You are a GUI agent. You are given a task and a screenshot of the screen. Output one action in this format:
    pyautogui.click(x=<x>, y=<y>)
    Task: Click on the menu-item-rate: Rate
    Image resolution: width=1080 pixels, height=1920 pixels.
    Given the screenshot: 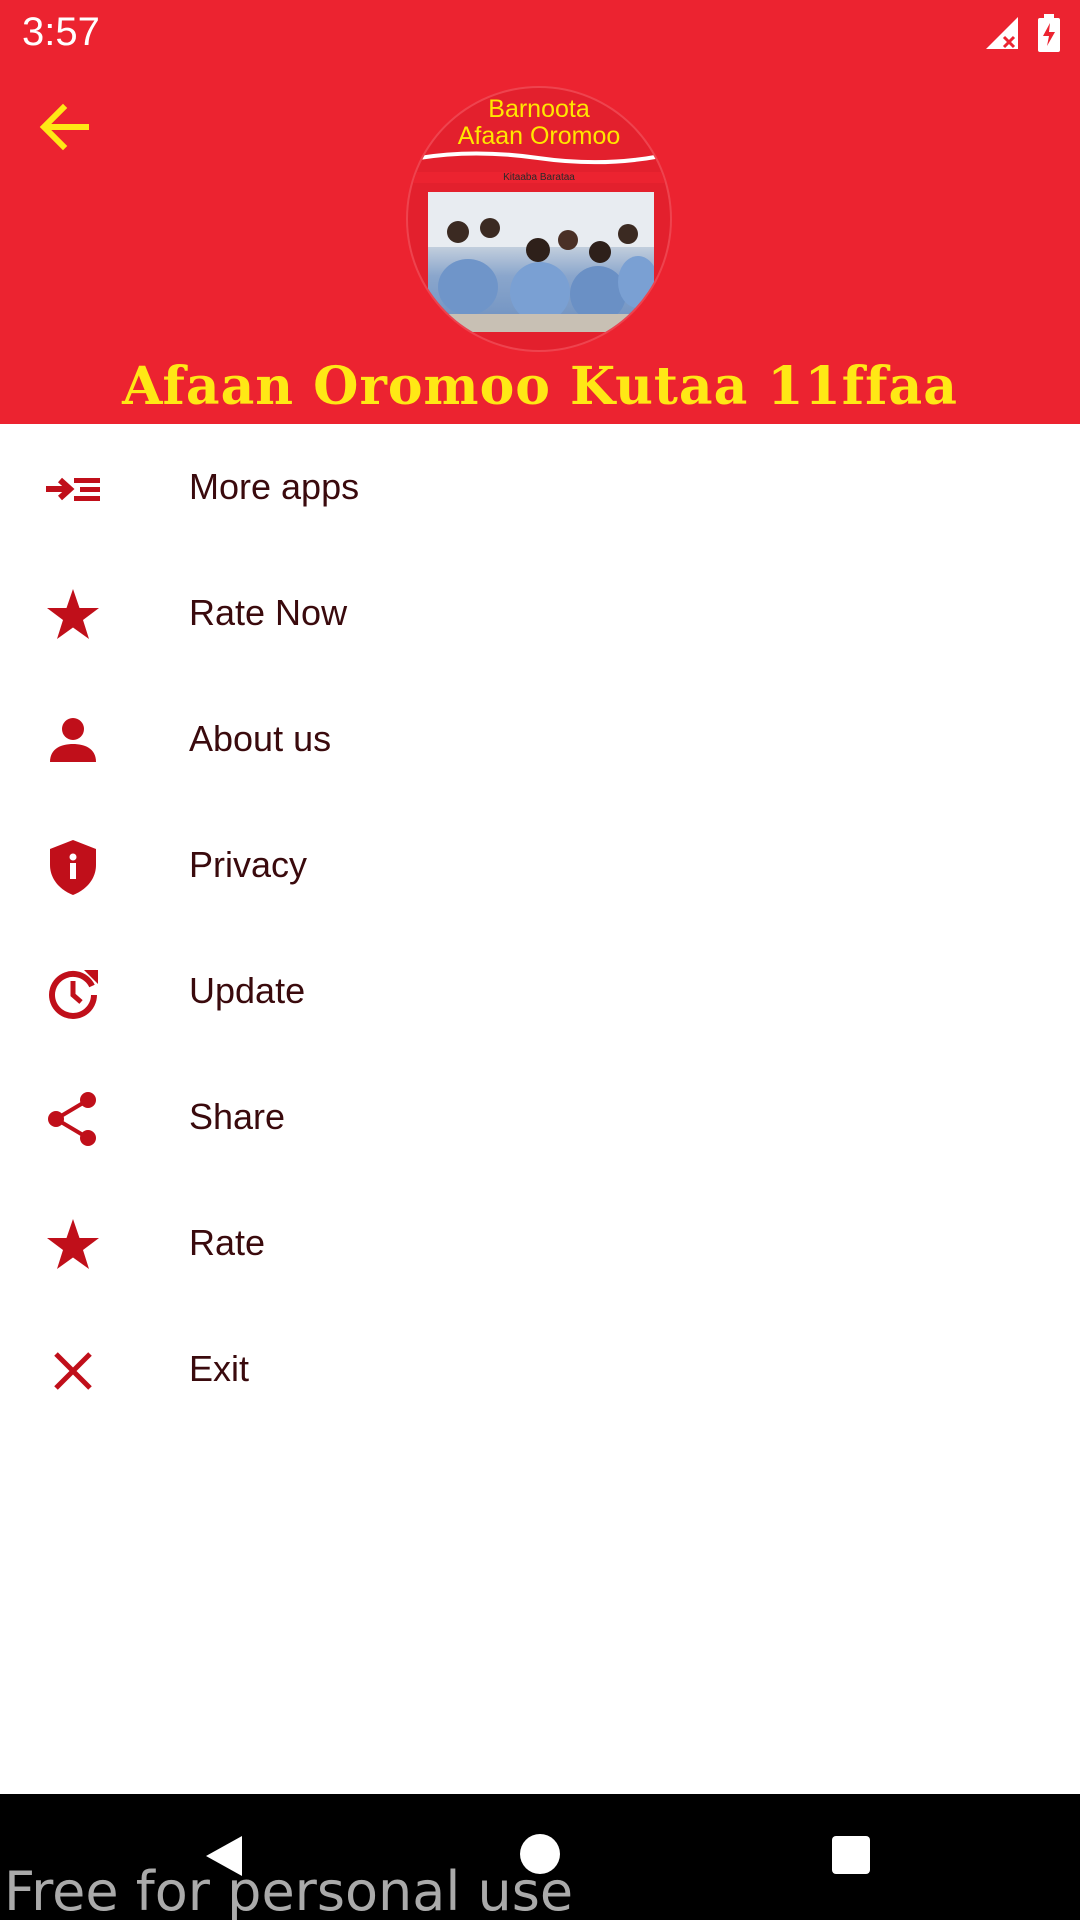 What is the action you would take?
    pyautogui.click(x=540, y=1243)
    